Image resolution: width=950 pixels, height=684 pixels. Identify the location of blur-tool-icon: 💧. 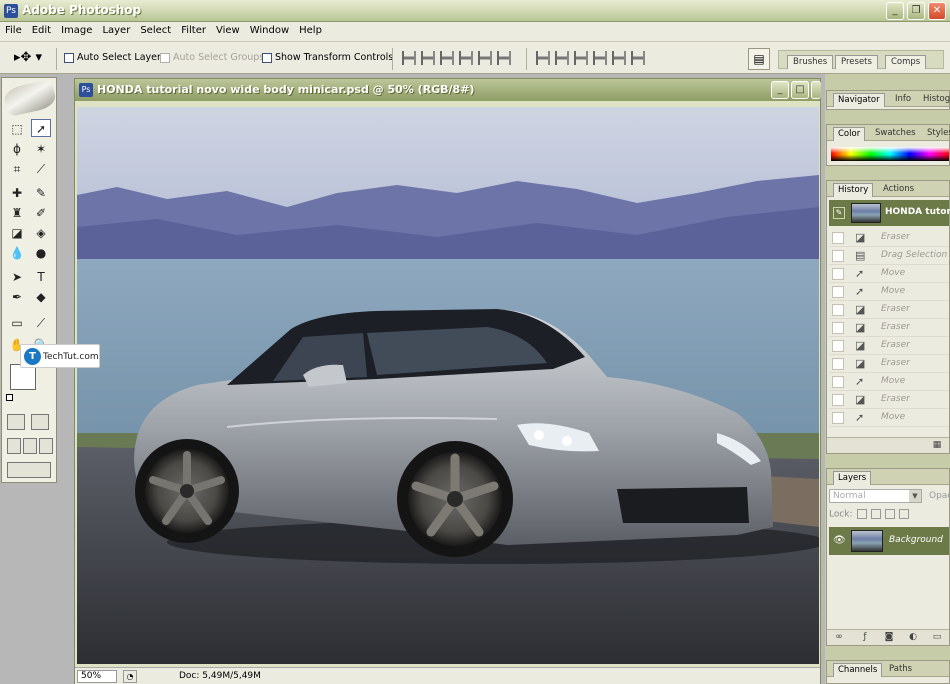
(17, 253).